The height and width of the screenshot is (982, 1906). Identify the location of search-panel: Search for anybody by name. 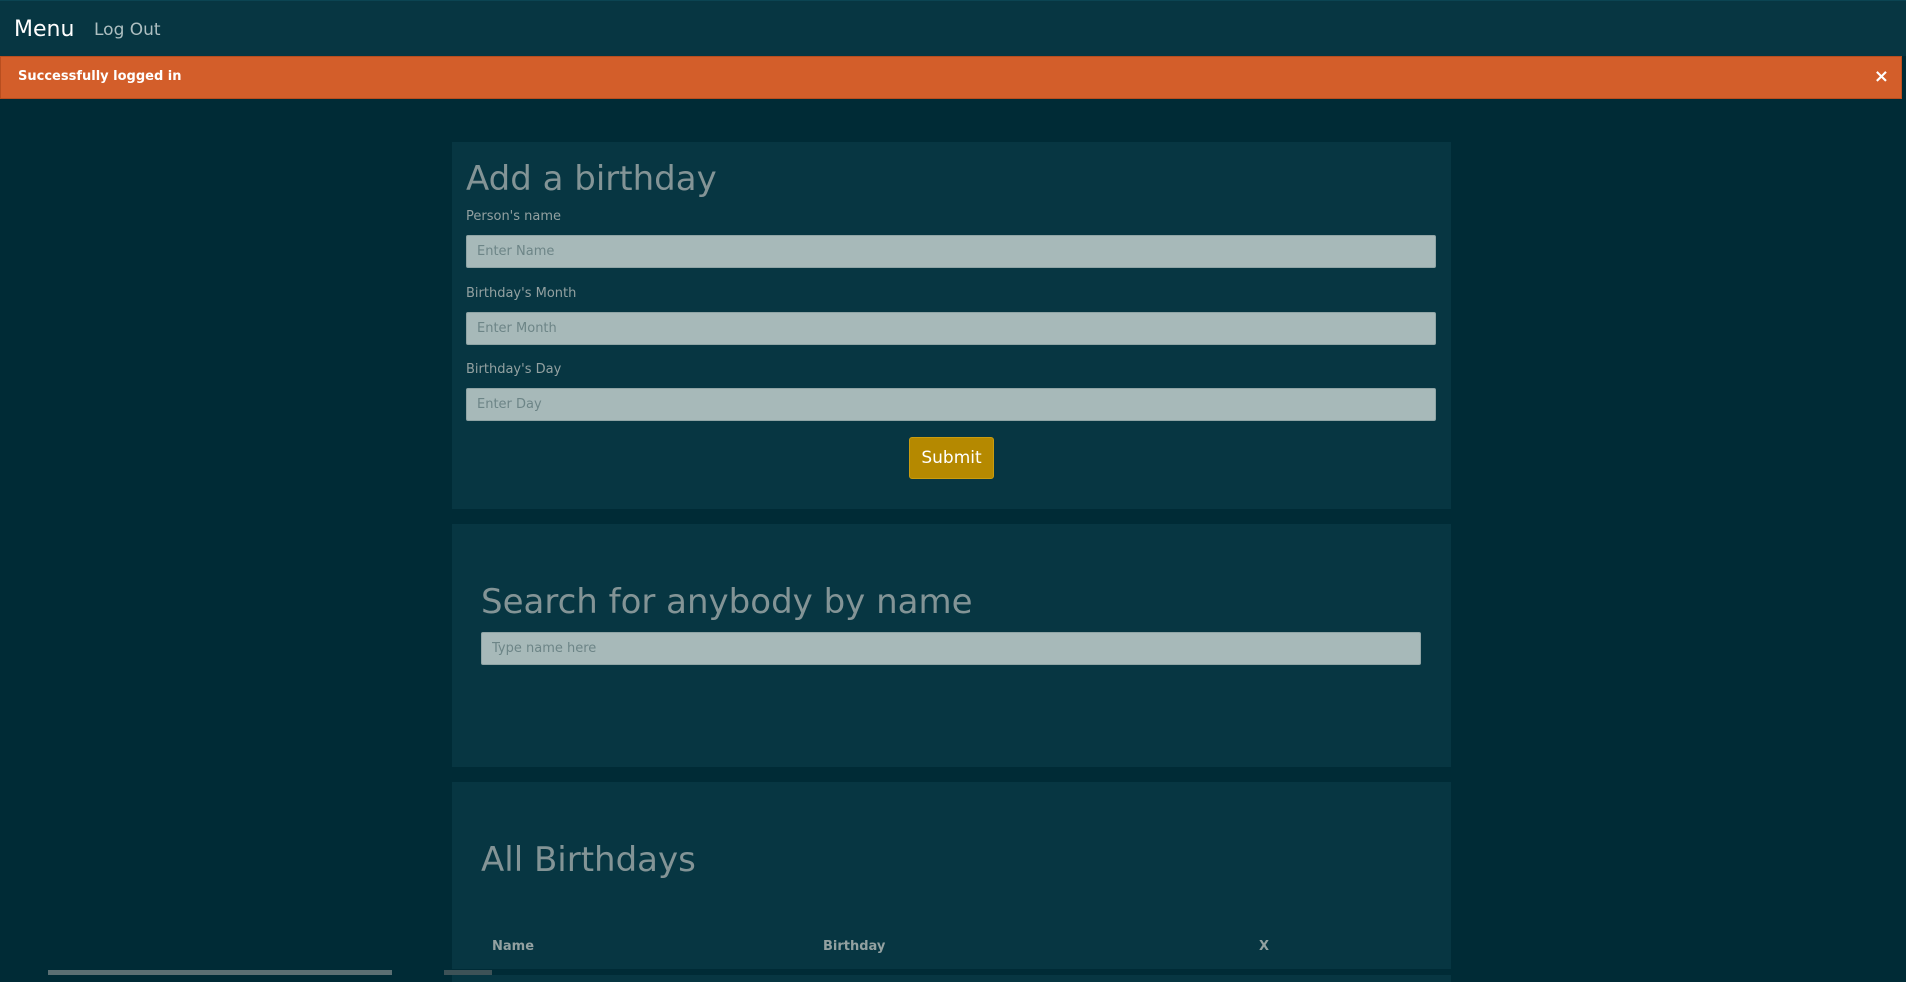
(951, 645).